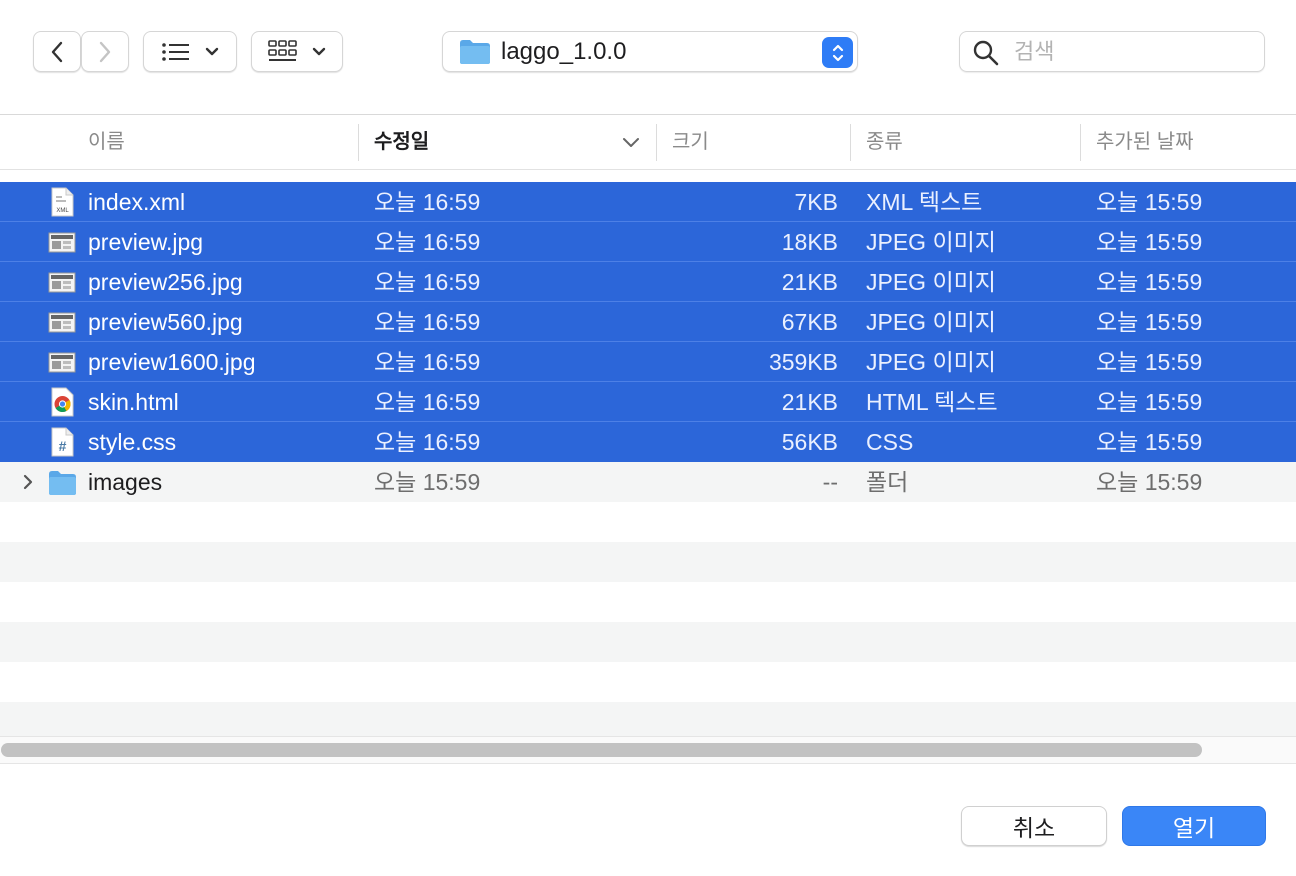 This screenshot has width=1296, height=876. Describe the element at coordinates (401, 142) in the screenshot. I see `column-modified: 수정일` at that location.